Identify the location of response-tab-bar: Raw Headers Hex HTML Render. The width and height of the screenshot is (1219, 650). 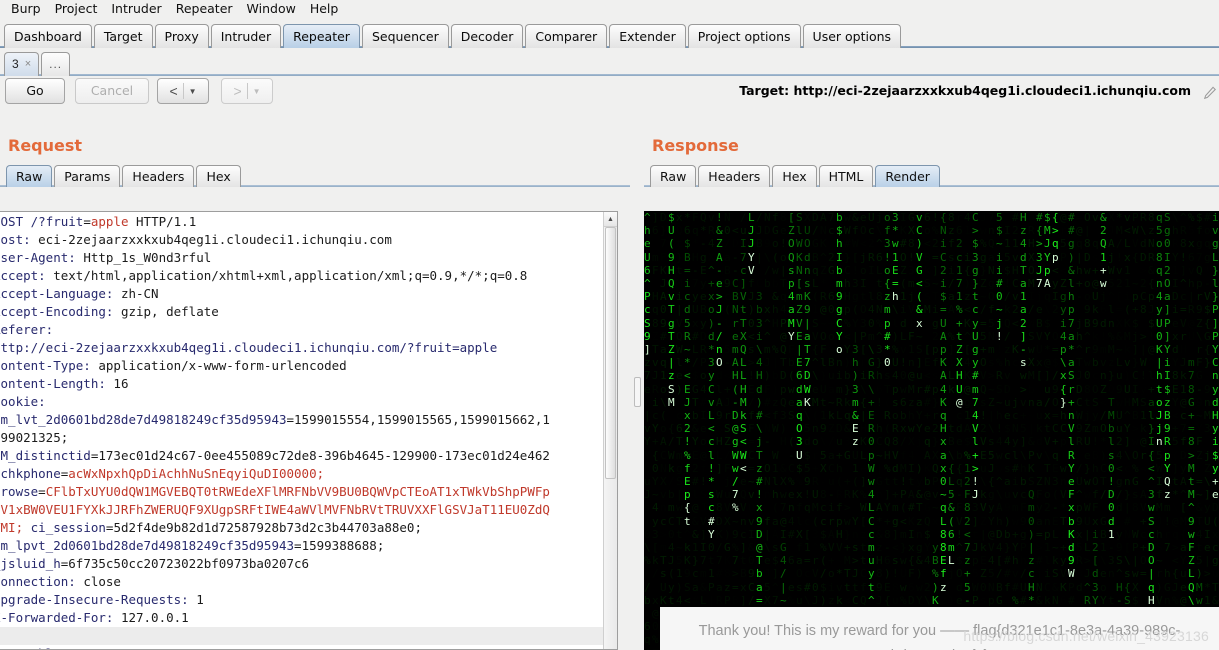
(931, 174).